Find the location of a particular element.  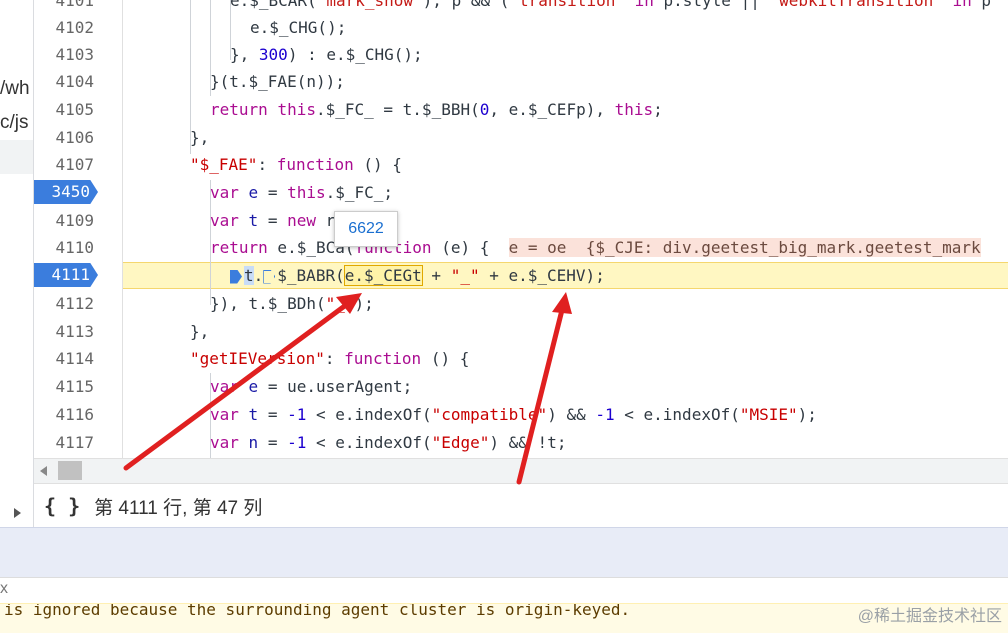

watermark: @稀土掘金技术社区 is located at coordinates (929, 616).